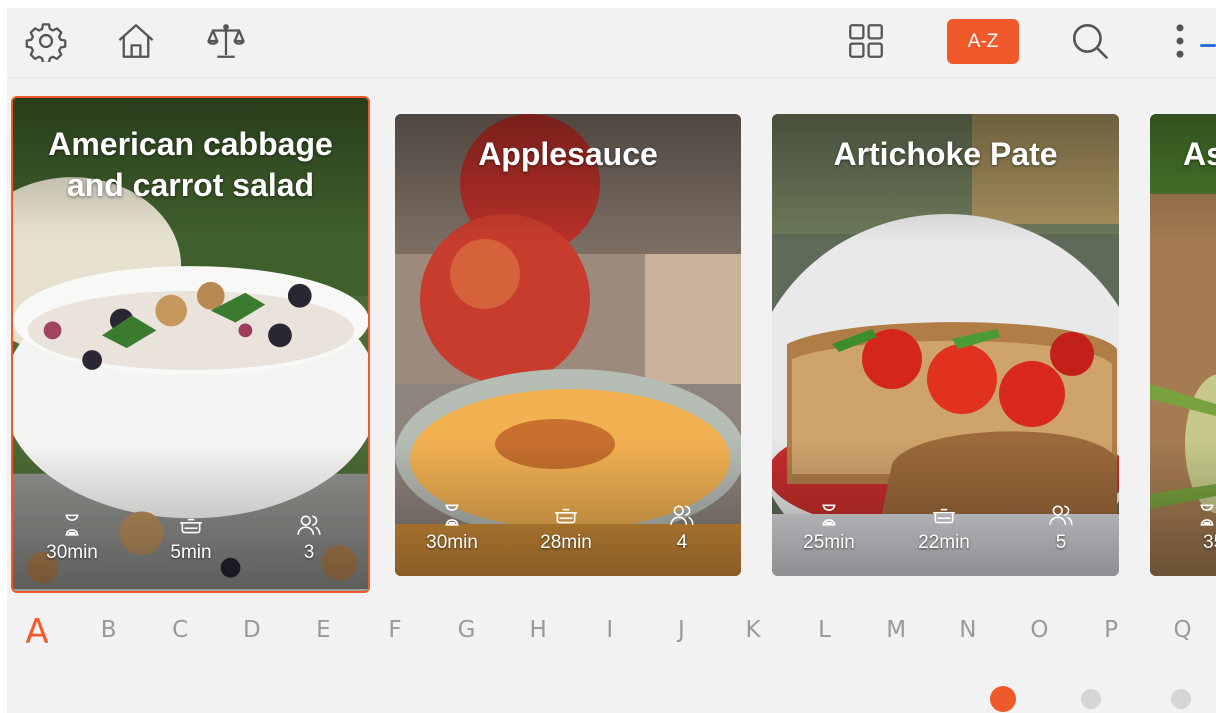  Describe the element at coordinates (945, 154) in the screenshot. I see `recipe-title: Artichoke Pate` at that location.